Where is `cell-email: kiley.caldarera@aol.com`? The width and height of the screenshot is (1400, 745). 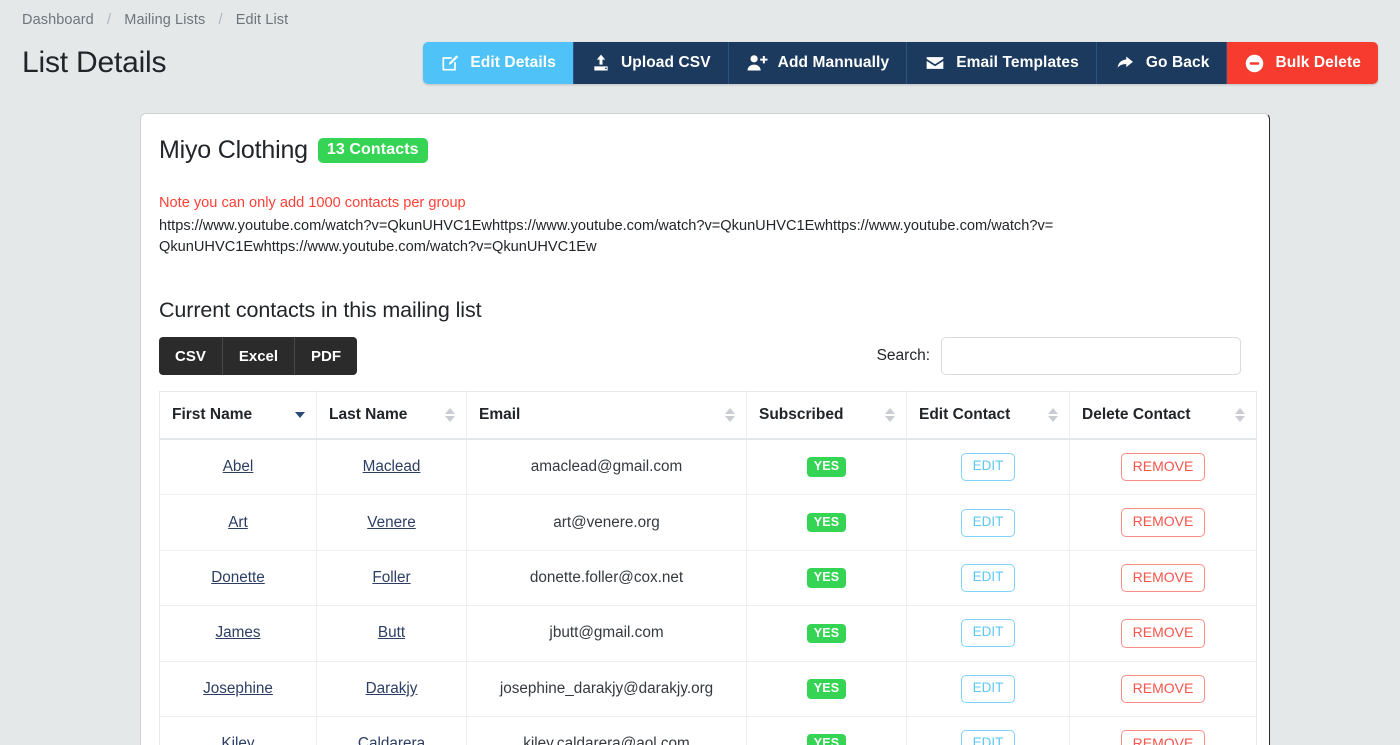
cell-email: kiley.caldarera@aol.com is located at coordinates (606, 730).